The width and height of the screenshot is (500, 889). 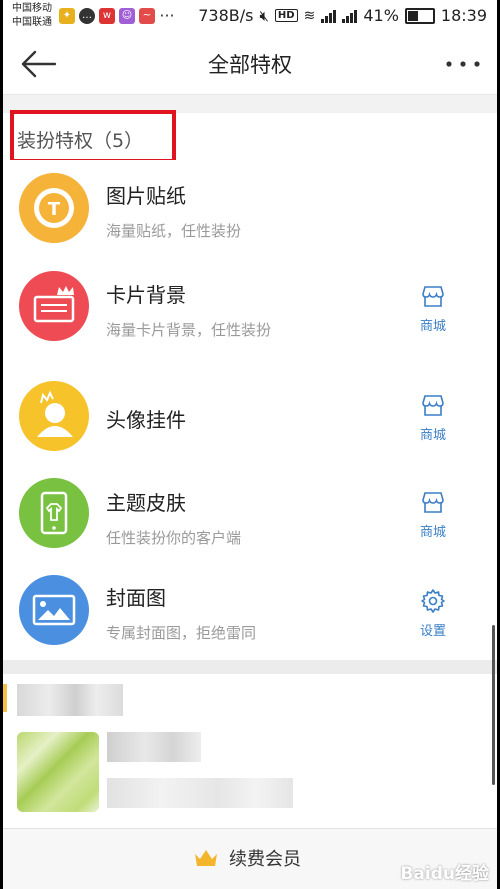 I want to click on sticker-icon: T, so click(x=54, y=208).